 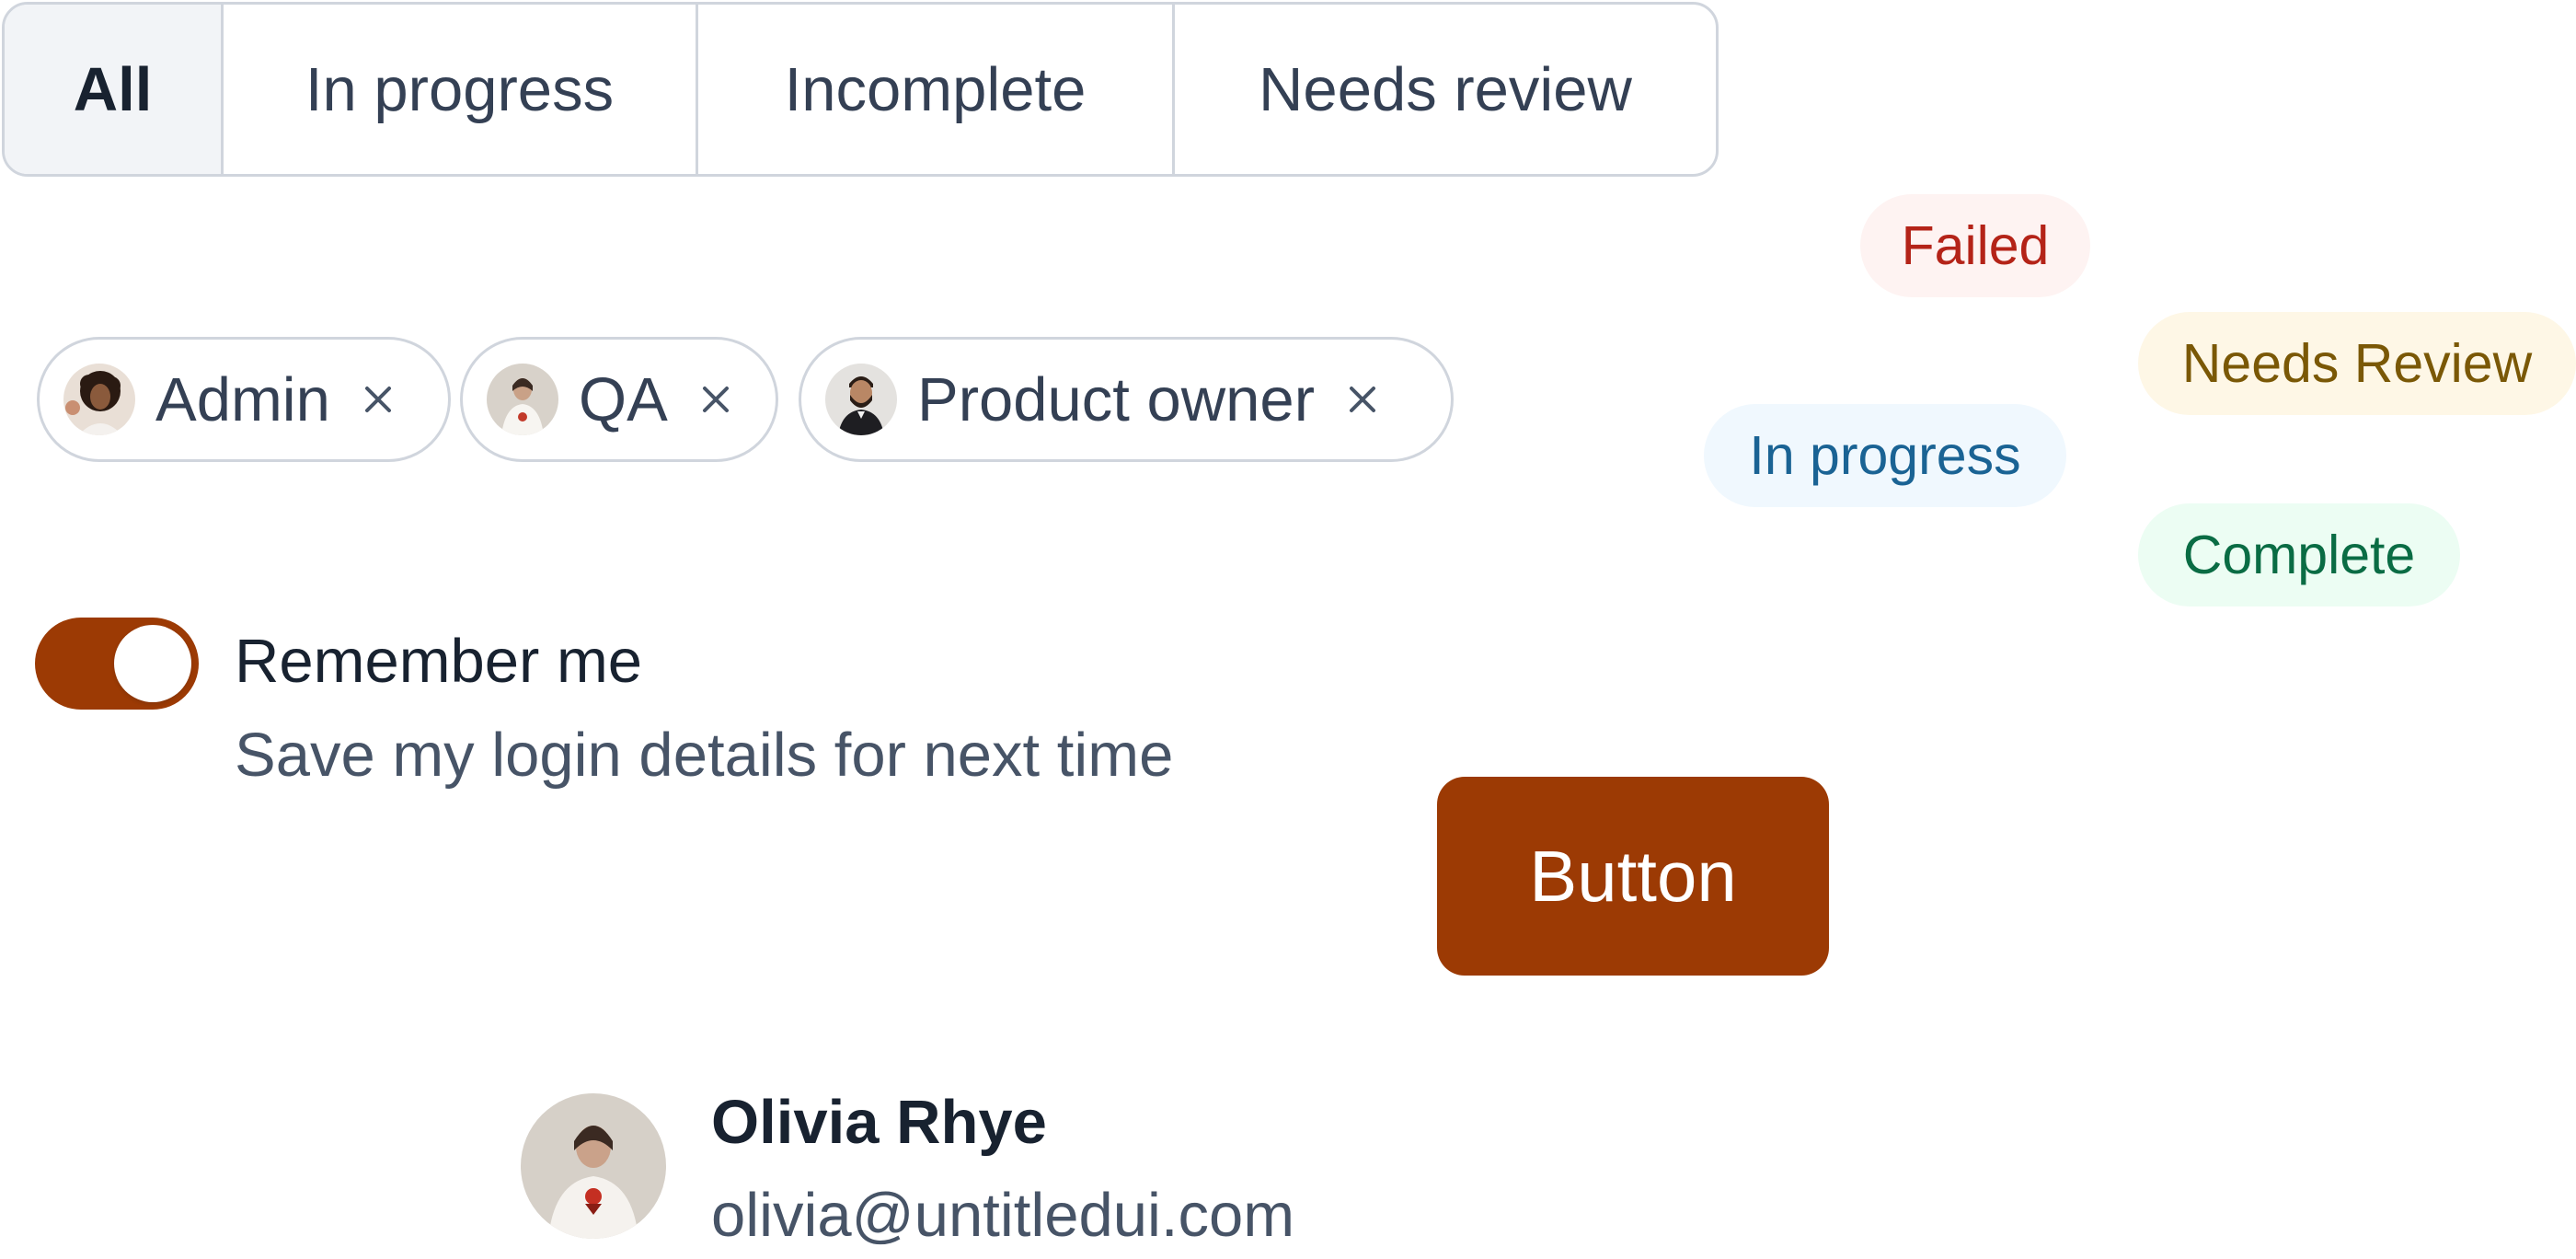 I want to click on woman-curly-hair-avatar, so click(x=99, y=399).